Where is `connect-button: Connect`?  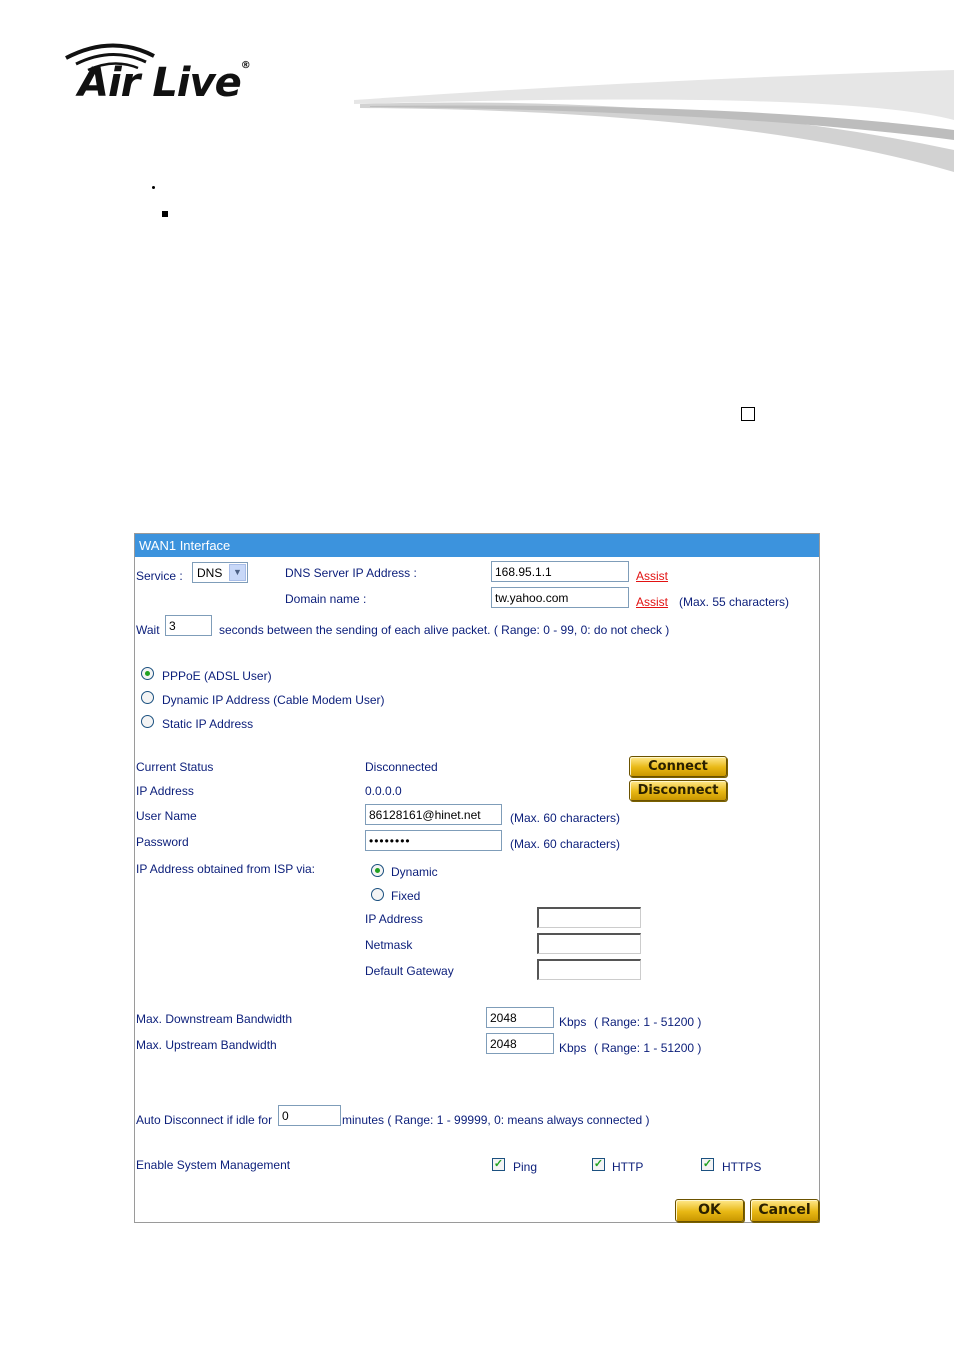
connect-button: Connect is located at coordinates (678, 766).